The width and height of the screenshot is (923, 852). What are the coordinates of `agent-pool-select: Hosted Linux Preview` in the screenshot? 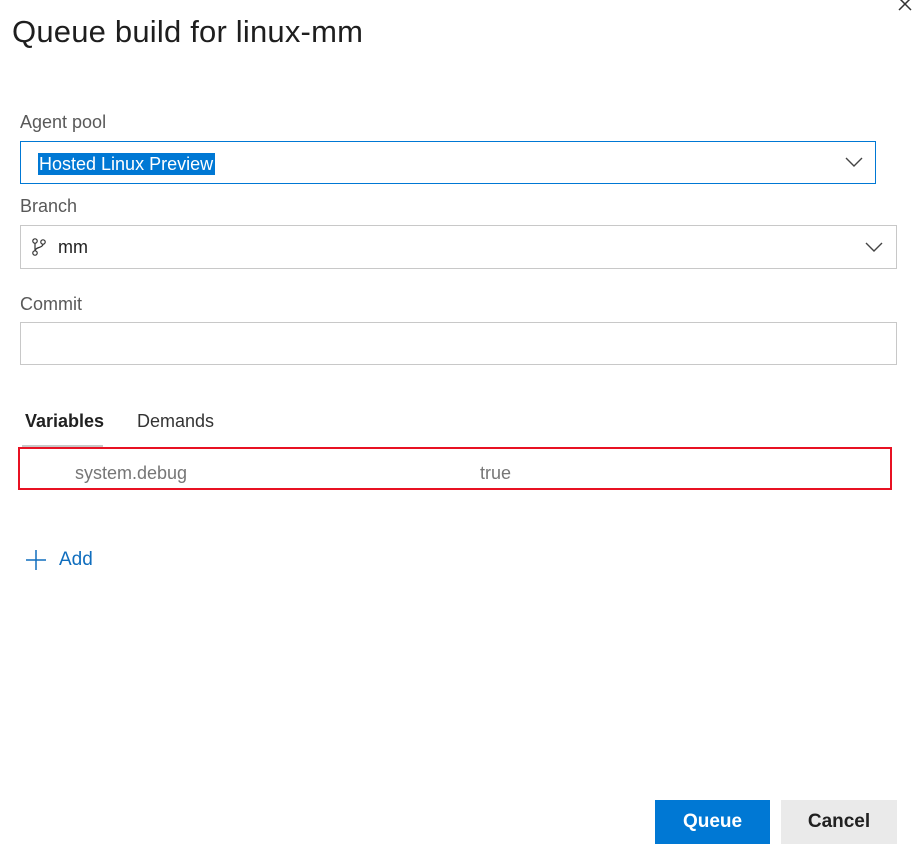 It's located at (448, 162).